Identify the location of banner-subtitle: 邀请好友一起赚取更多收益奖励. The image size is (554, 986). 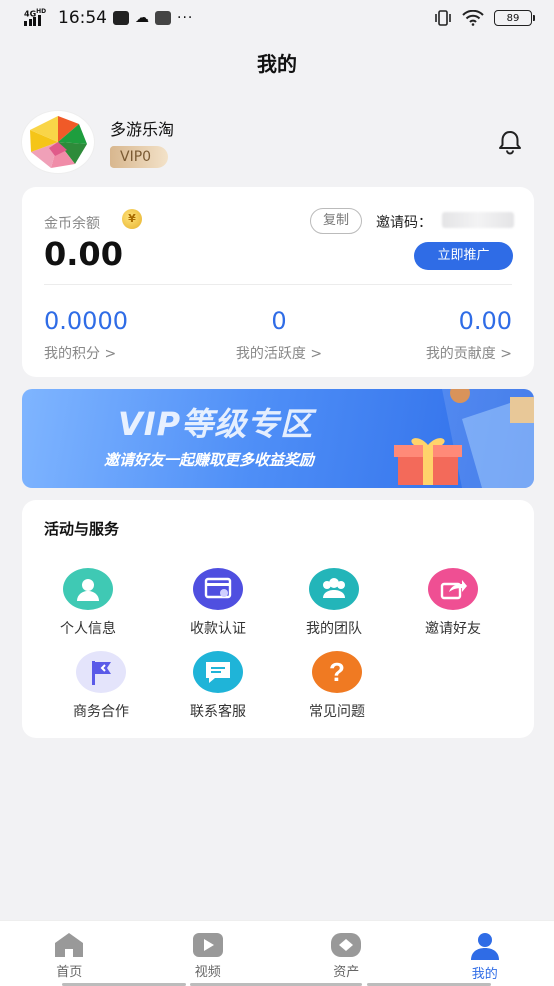
(209, 460).